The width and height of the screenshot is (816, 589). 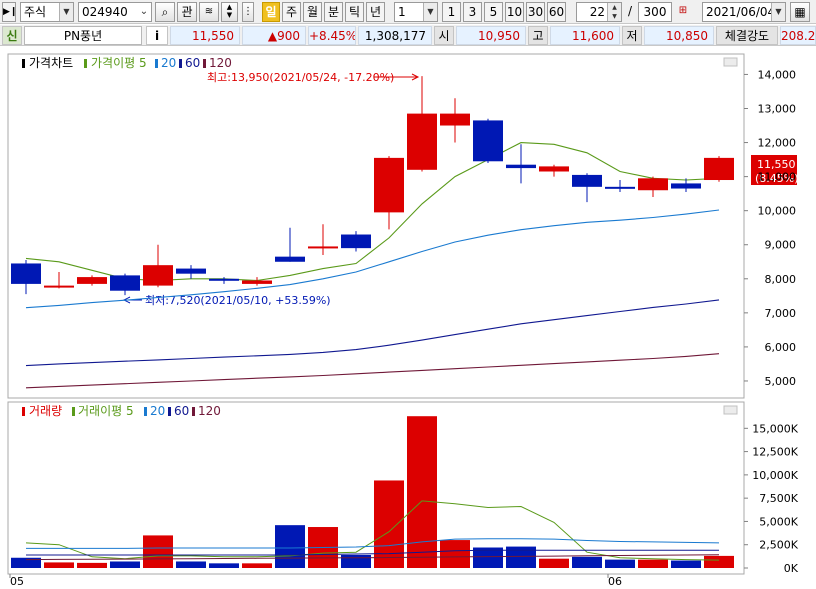 What do you see at coordinates (585, 35) in the screenshot?
I see `high-price: 11,600` at bounding box center [585, 35].